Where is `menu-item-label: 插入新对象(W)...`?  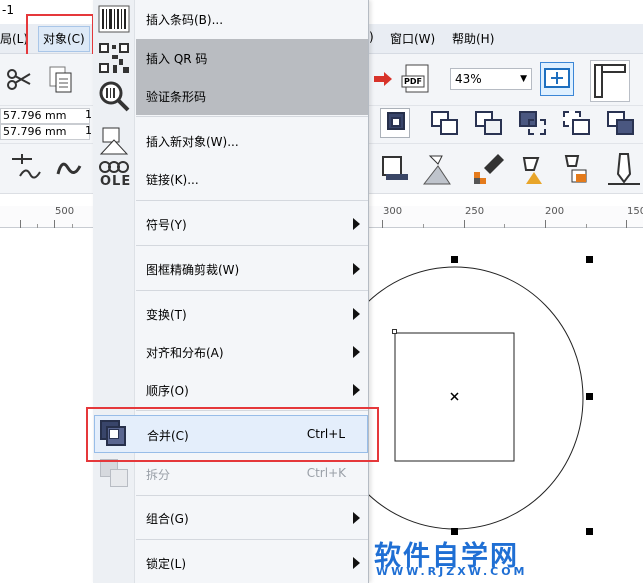 menu-item-label: 插入新对象(W)... is located at coordinates (192, 142).